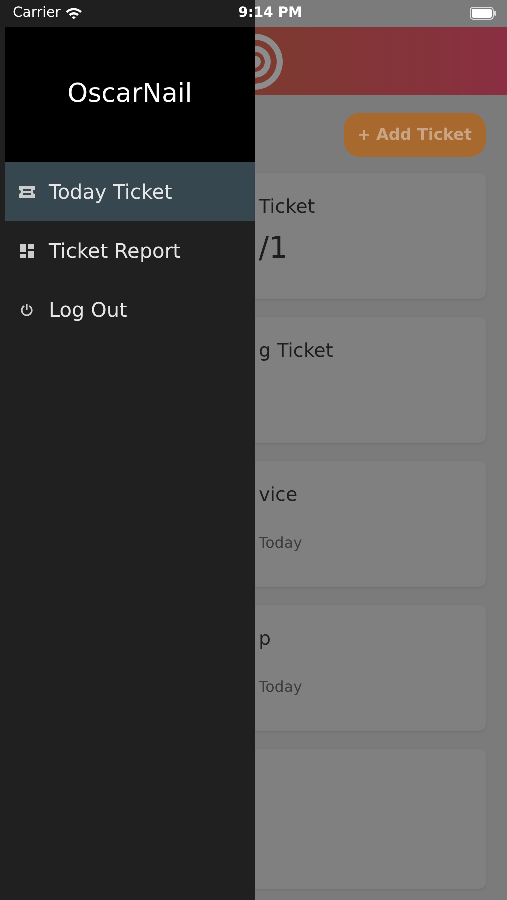 Image resolution: width=507 pixels, height=900 pixels. I want to click on drawer-menu-item: Ticket Report, so click(130, 250).